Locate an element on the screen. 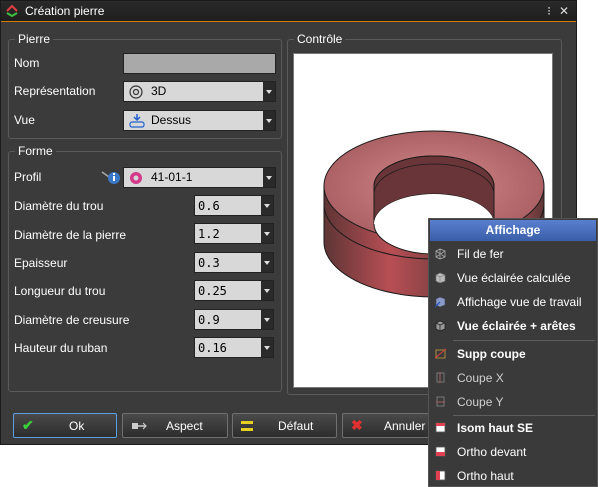 Image resolution: width=598 pixels, height=487 pixels. menu-item-label: Coupe Y is located at coordinates (480, 402).